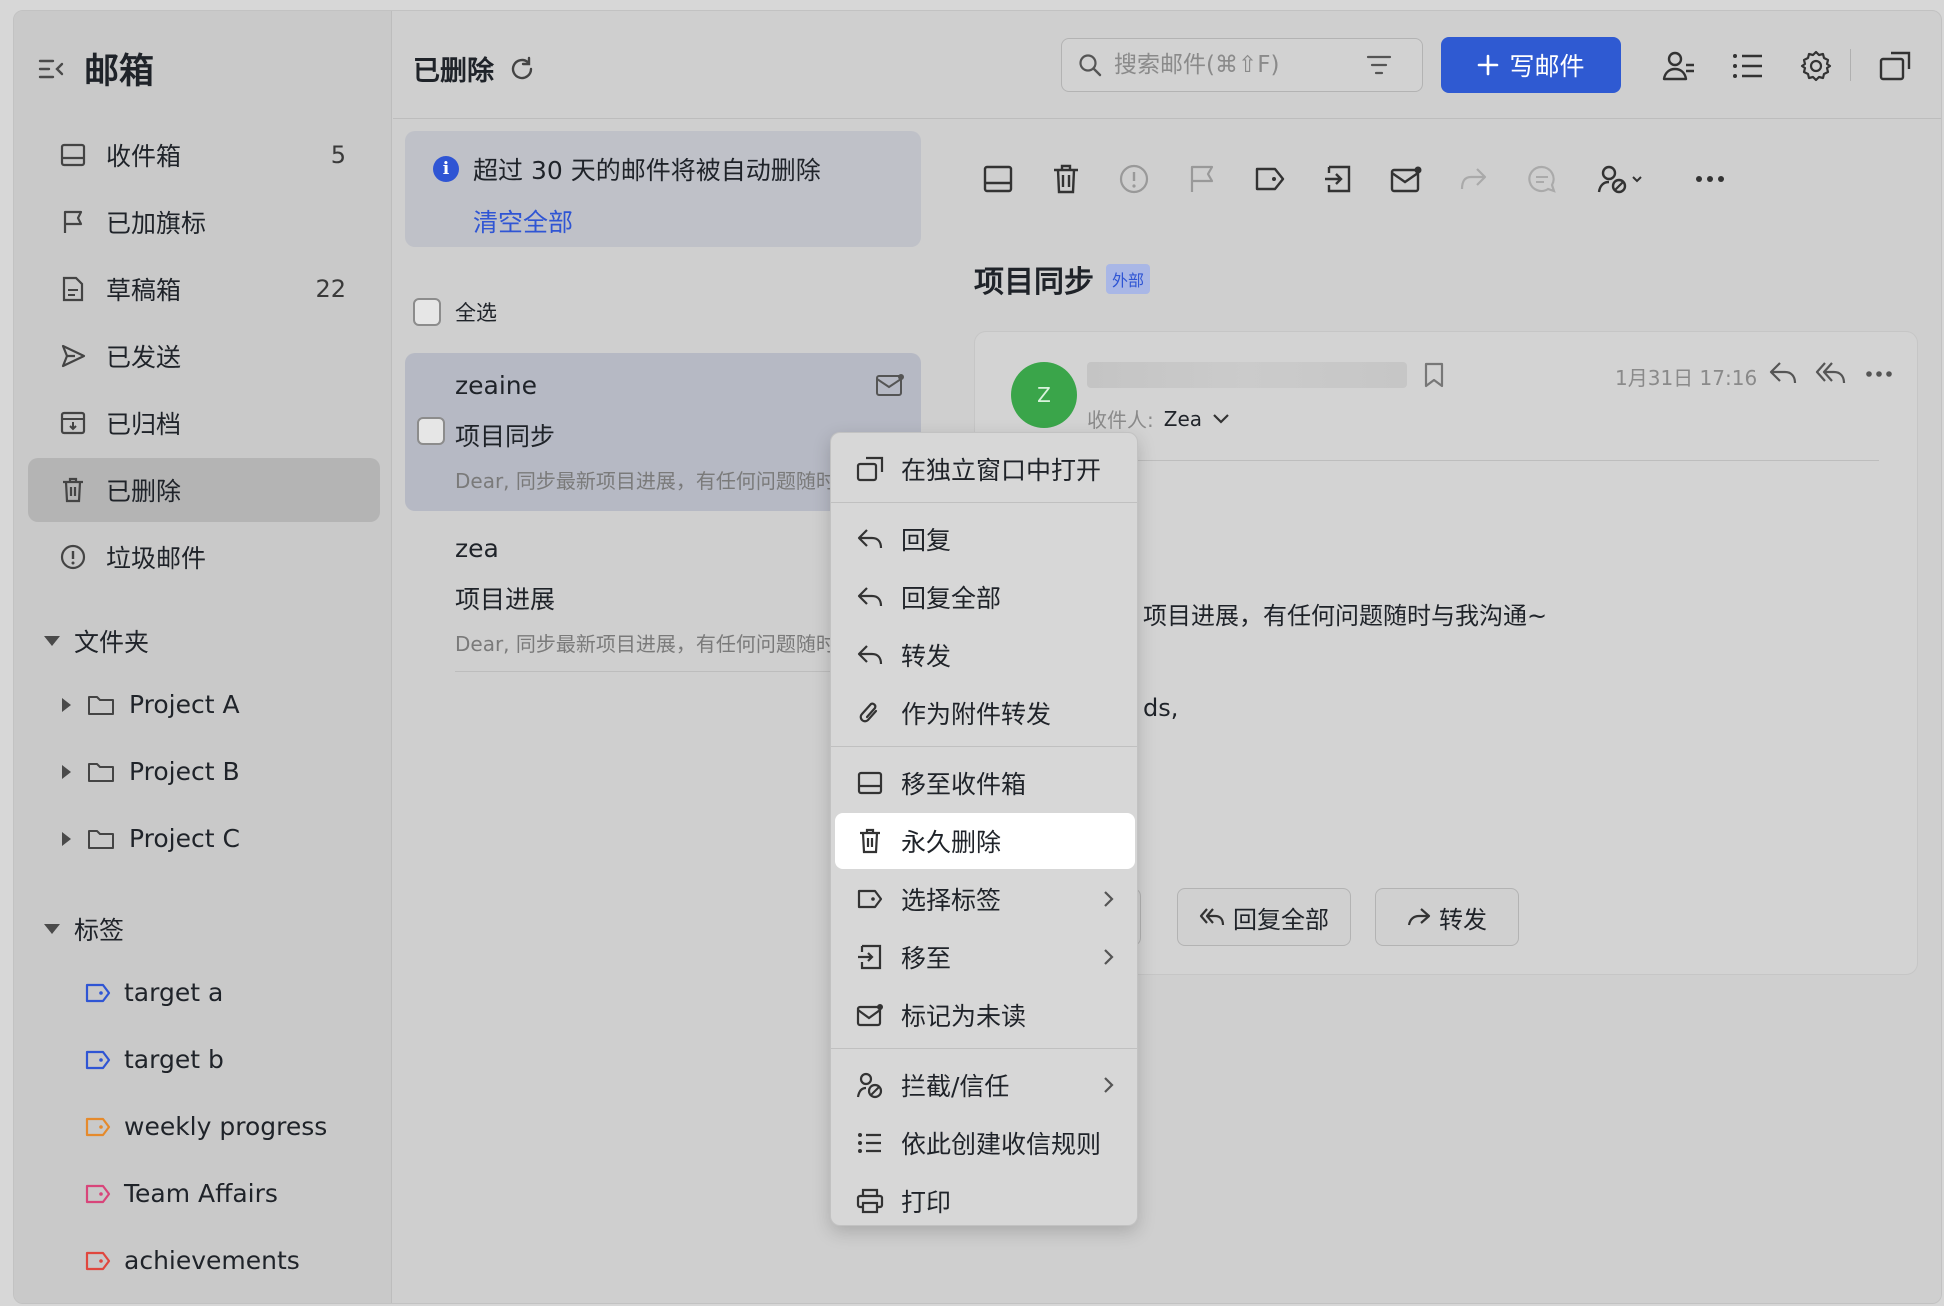 The height and width of the screenshot is (1306, 1944). What do you see at coordinates (205, 1126) in the screenshot?
I see `tag-item: weekly progress` at bounding box center [205, 1126].